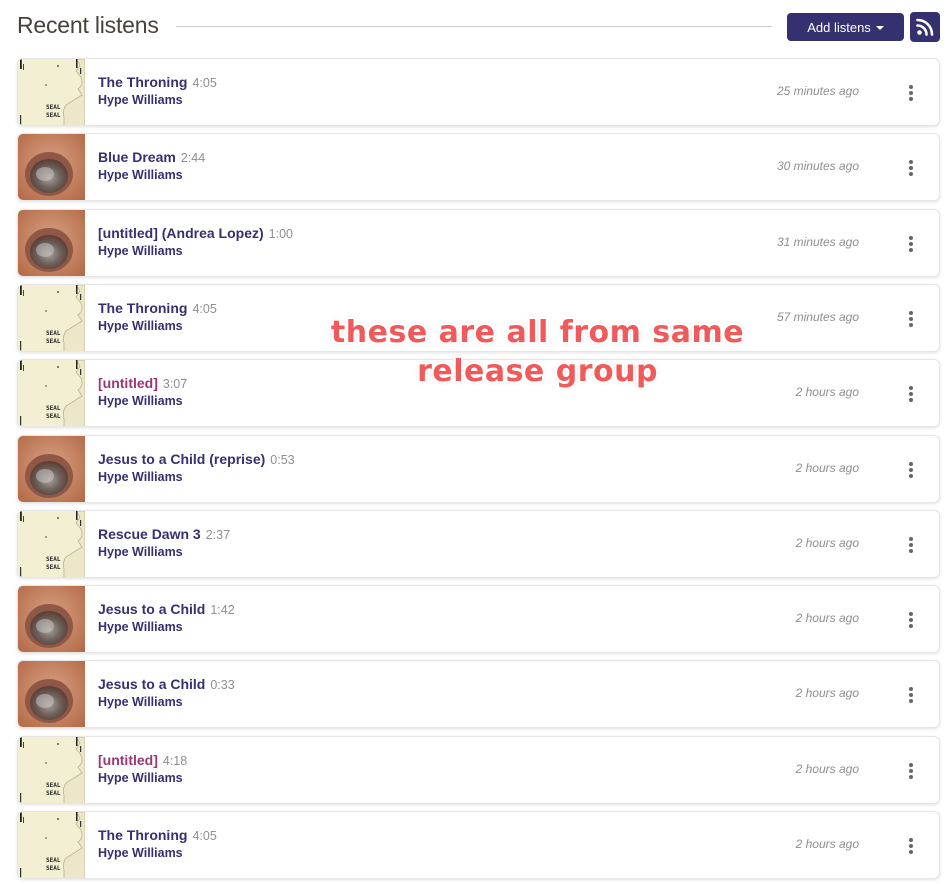  What do you see at coordinates (879, 27) in the screenshot?
I see `caret-down-icon` at bounding box center [879, 27].